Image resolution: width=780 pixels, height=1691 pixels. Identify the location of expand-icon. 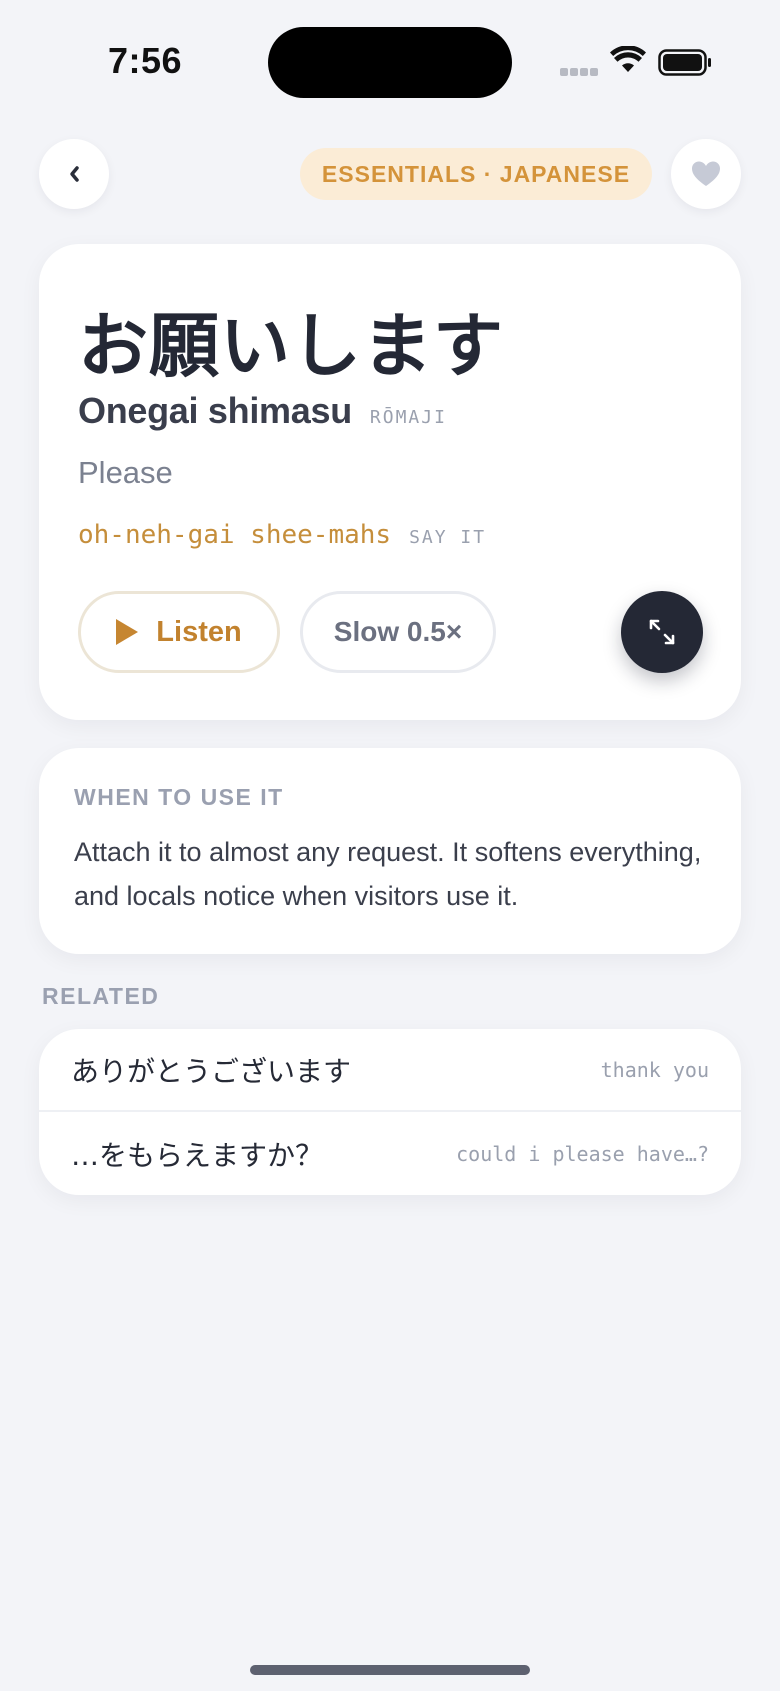
(662, 632).